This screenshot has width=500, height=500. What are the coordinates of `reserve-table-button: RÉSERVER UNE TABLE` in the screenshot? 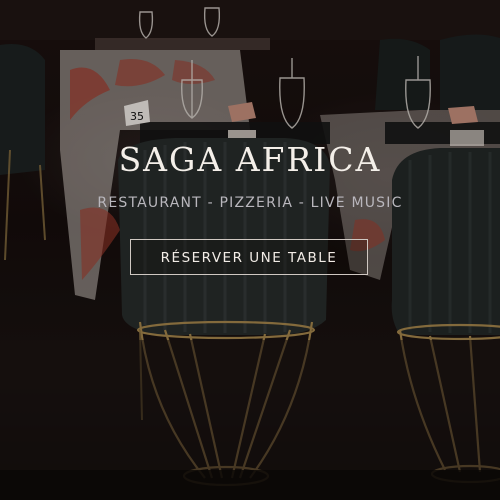 It's located at (249, 257).